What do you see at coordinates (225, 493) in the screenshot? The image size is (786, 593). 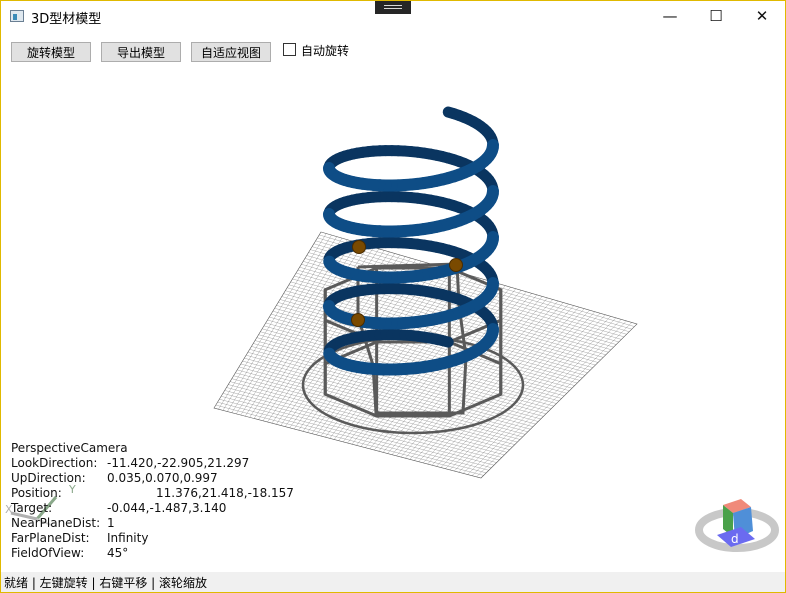 I see `camera-position-value: 11.376,21.418,-18.157` at bounding box center [225, 493].